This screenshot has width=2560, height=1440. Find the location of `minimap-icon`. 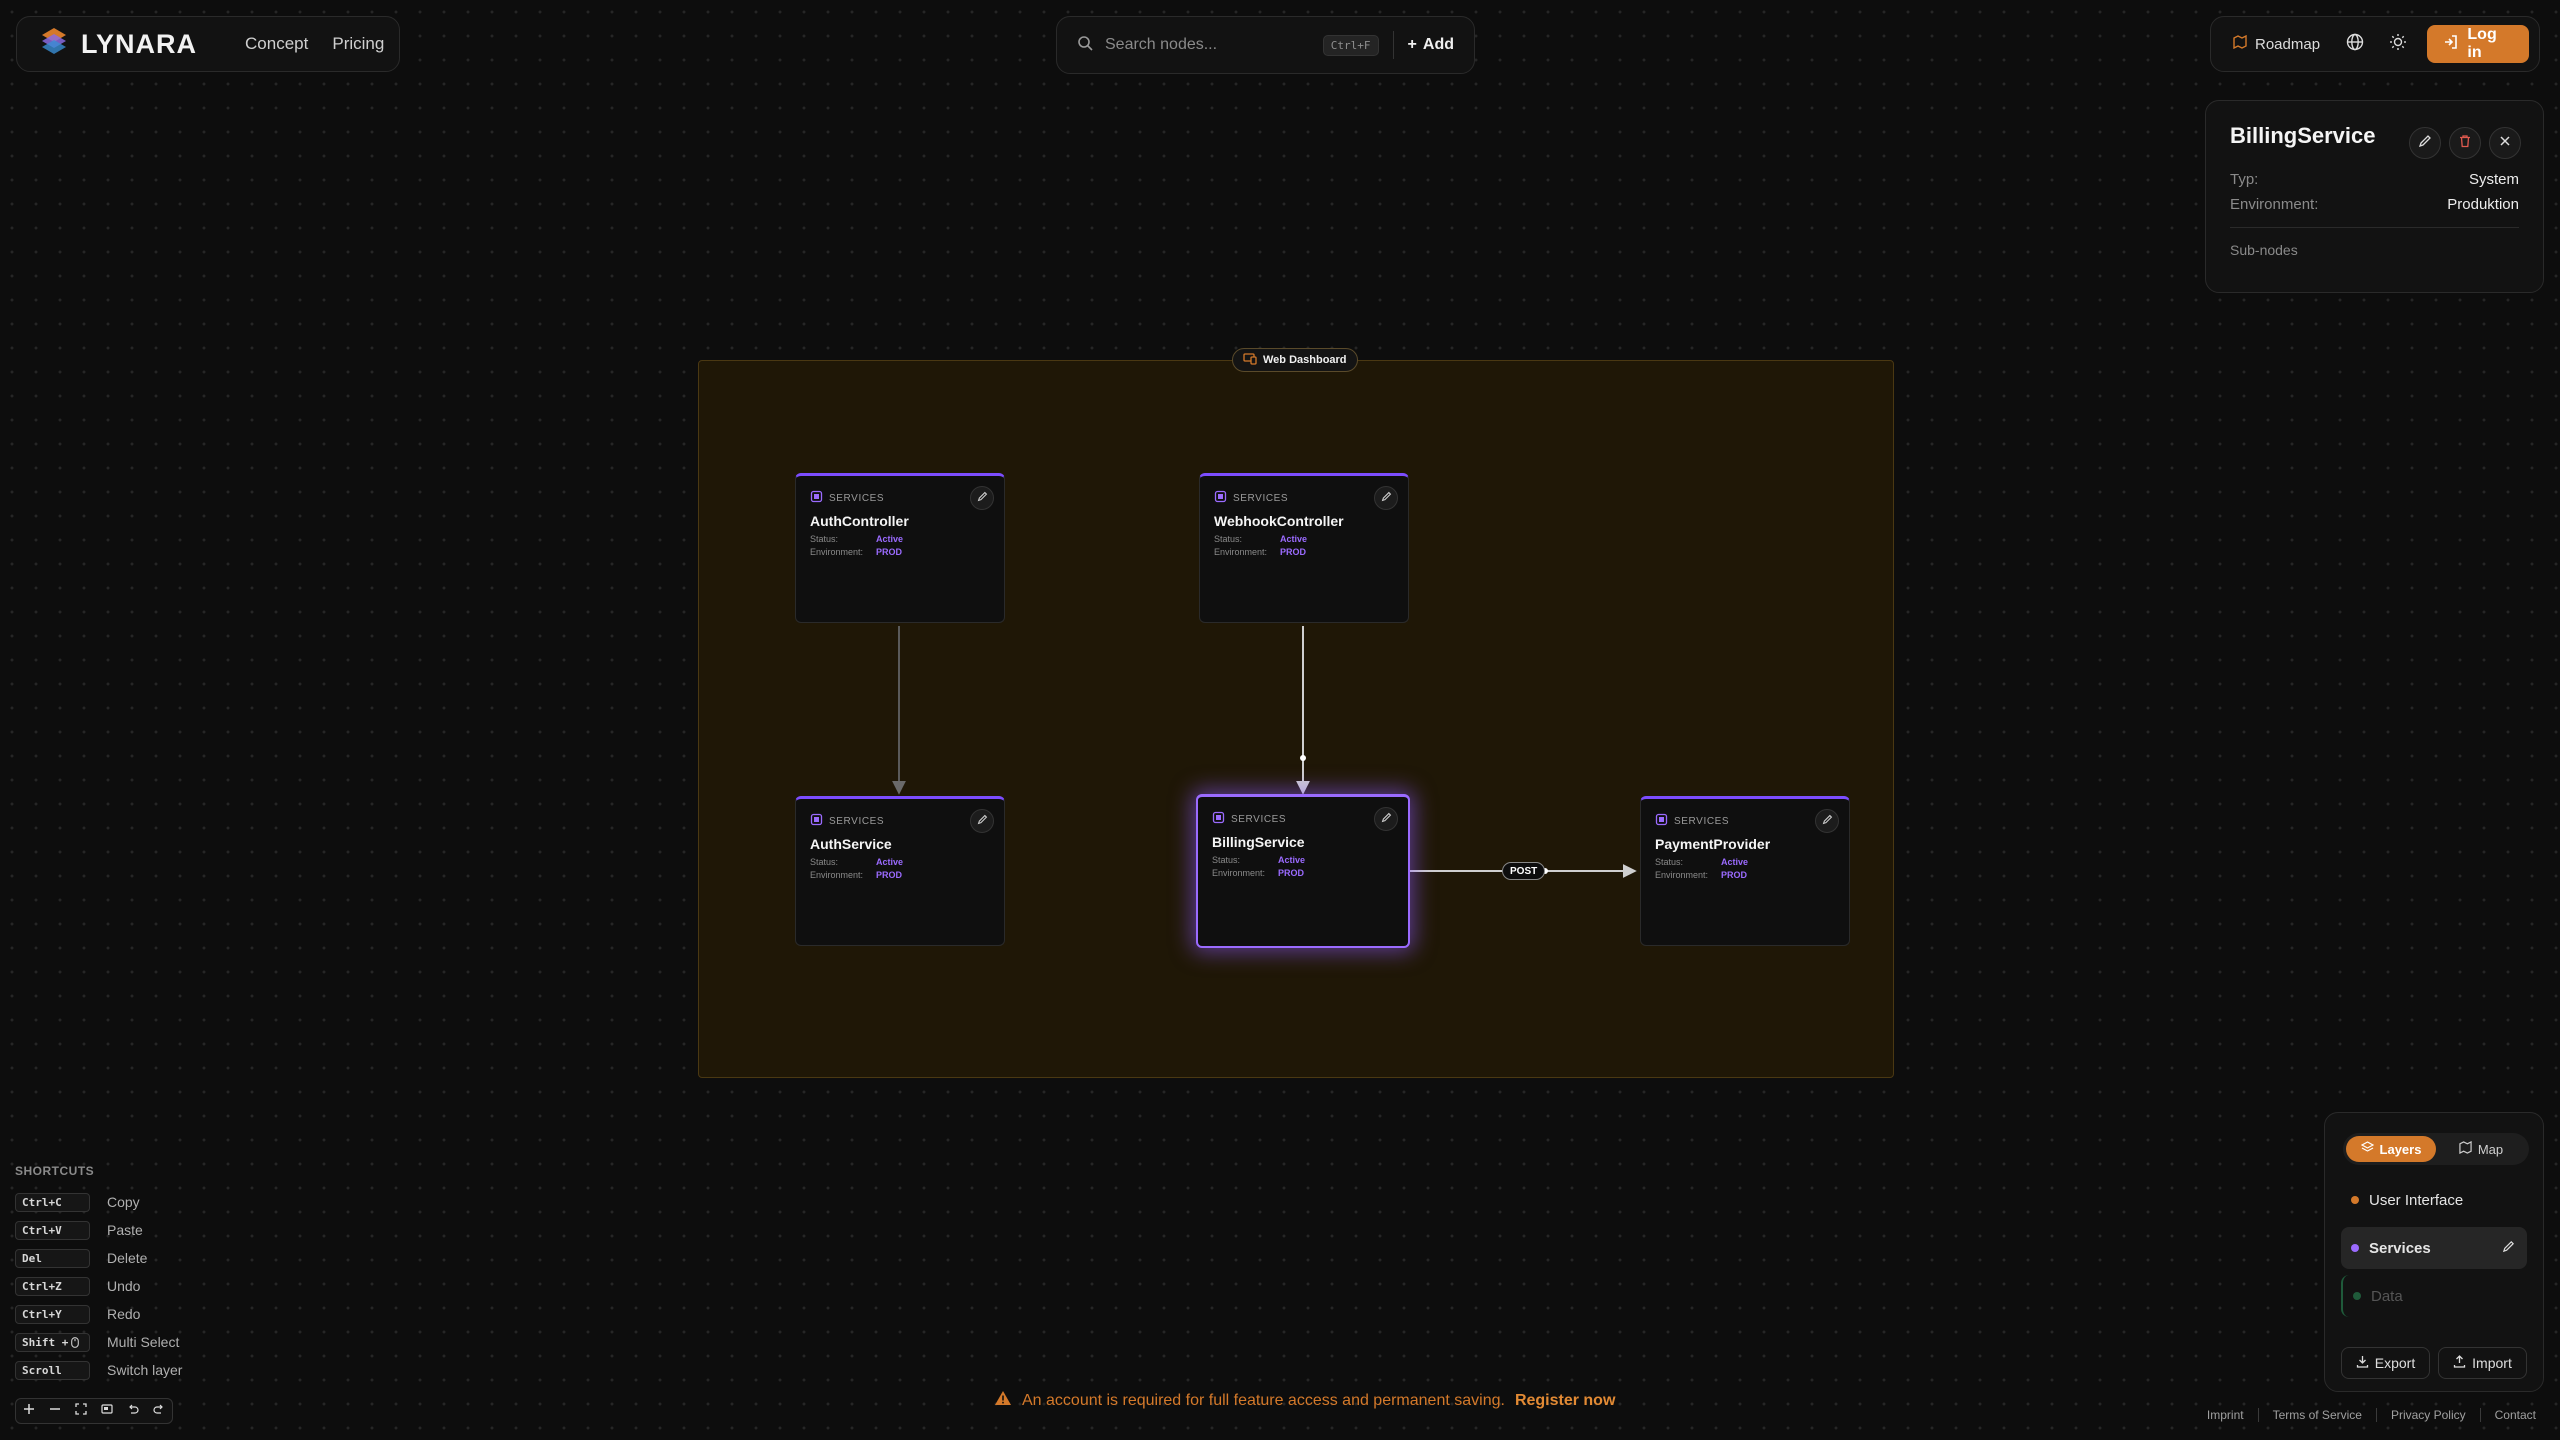

minimap-icon is located at coordinates (107, 1411).